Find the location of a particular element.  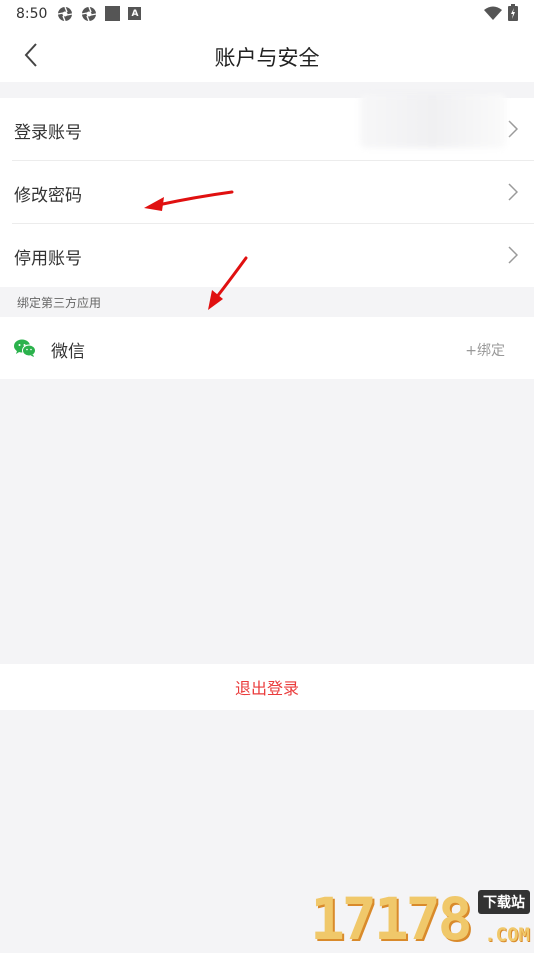

nav-bar: 账户与安全 is located at coordinates (267, 54).